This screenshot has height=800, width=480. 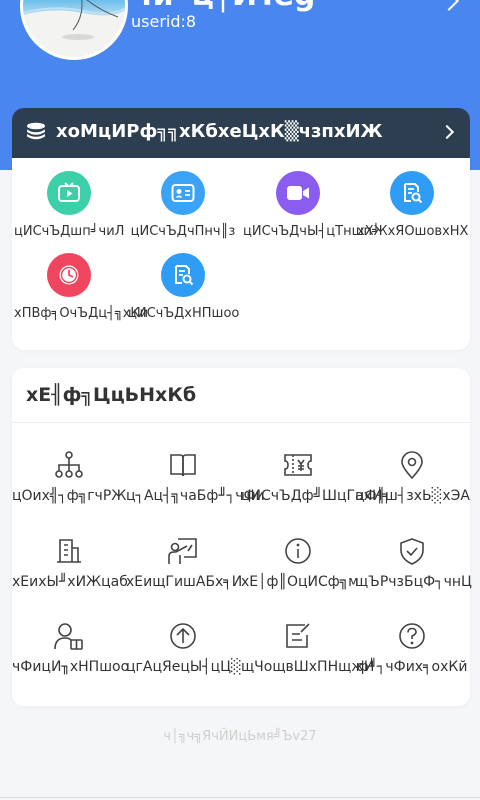 I want to click on service-all-teachers: хЕищГишАБх╕И, so click(x=184, y=563).